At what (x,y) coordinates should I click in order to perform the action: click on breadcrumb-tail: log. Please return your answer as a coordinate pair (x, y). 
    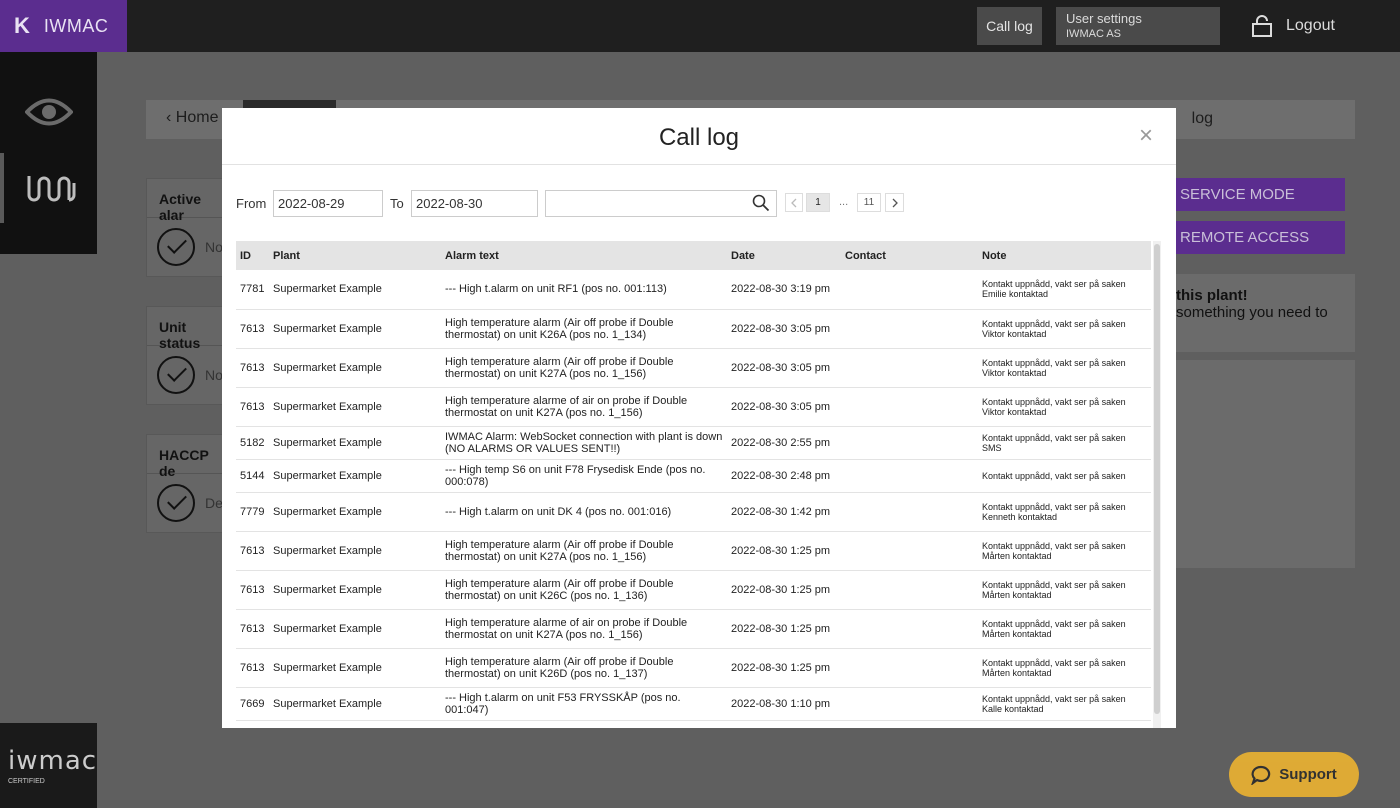
    Looking at the image, I should click on (1202, 118).